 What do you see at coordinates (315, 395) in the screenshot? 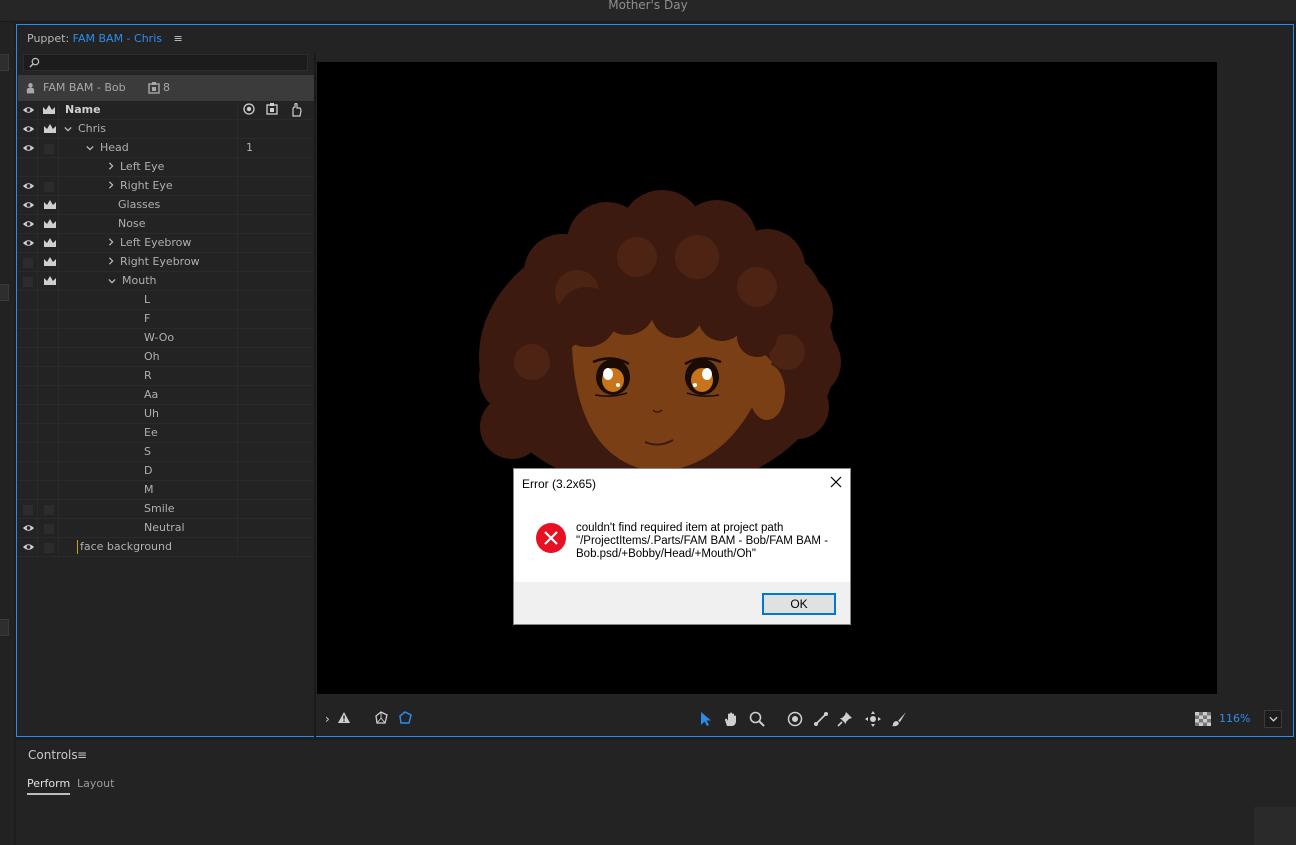
I see `panel-divider` at bounding box center [315, 395].